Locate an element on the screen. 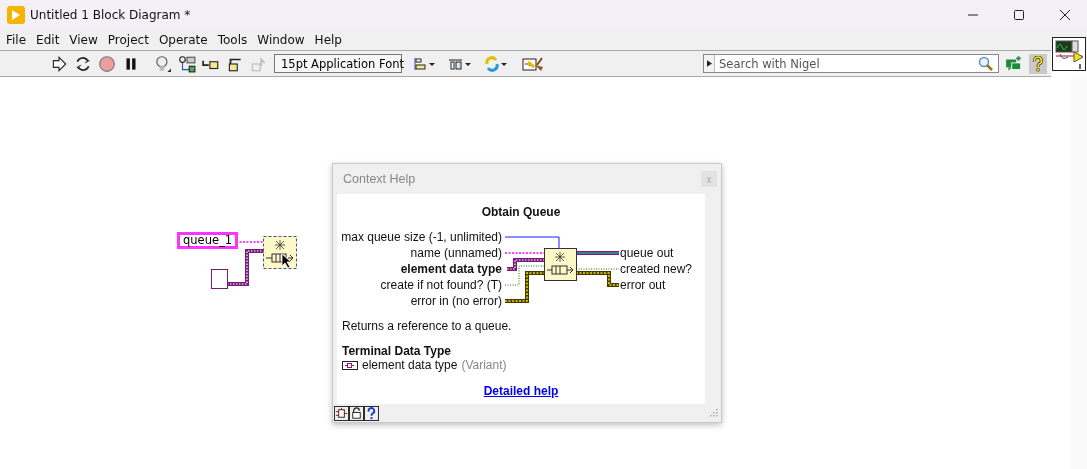 This screenshot has width=1087, height=469. element-type-control is located at coordinates (219, 279).